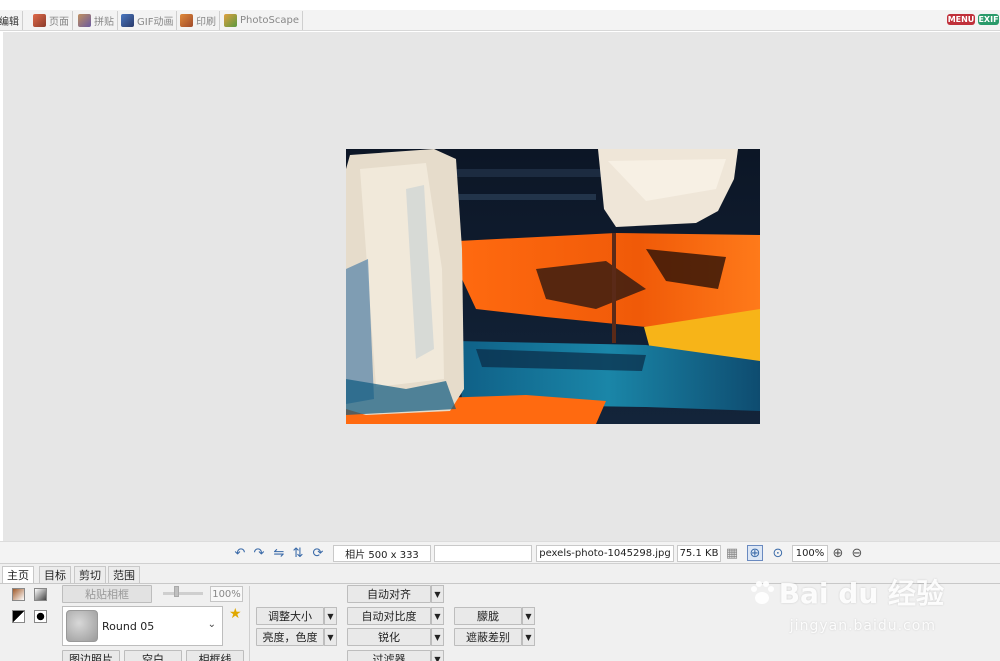  Describe the element at coordinates (437, 594) in the screenshot. I see `auto-level-dropdown-icon: ▼` at that location.